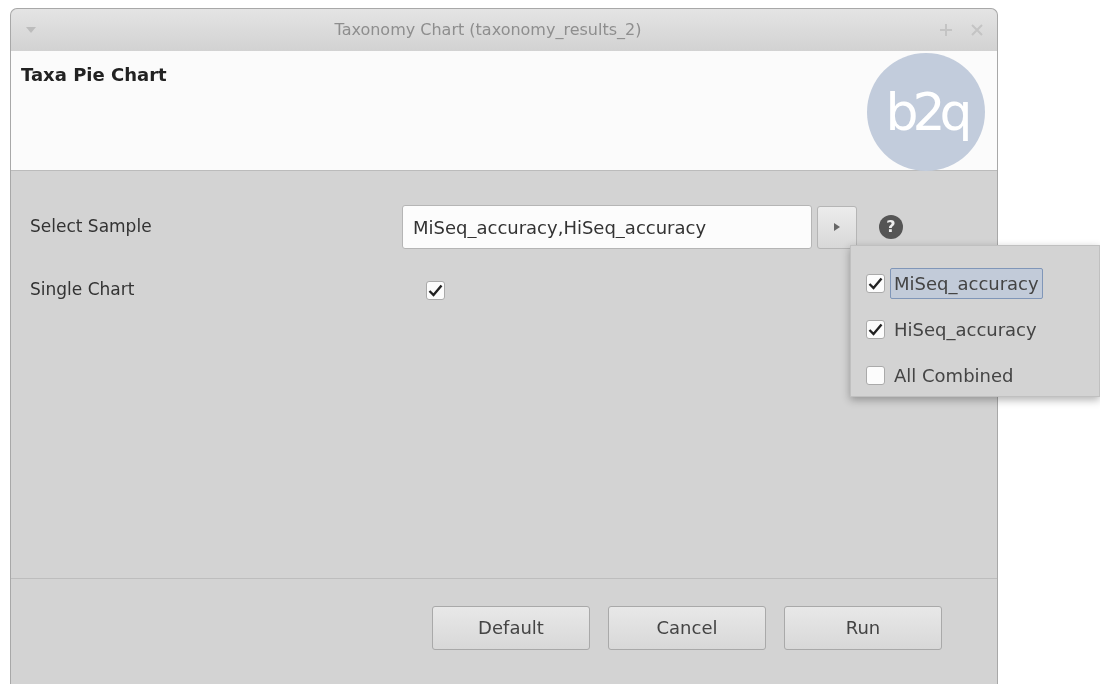 The image size is (1100, 684). I want to click on expand-button, so click(837, 227).